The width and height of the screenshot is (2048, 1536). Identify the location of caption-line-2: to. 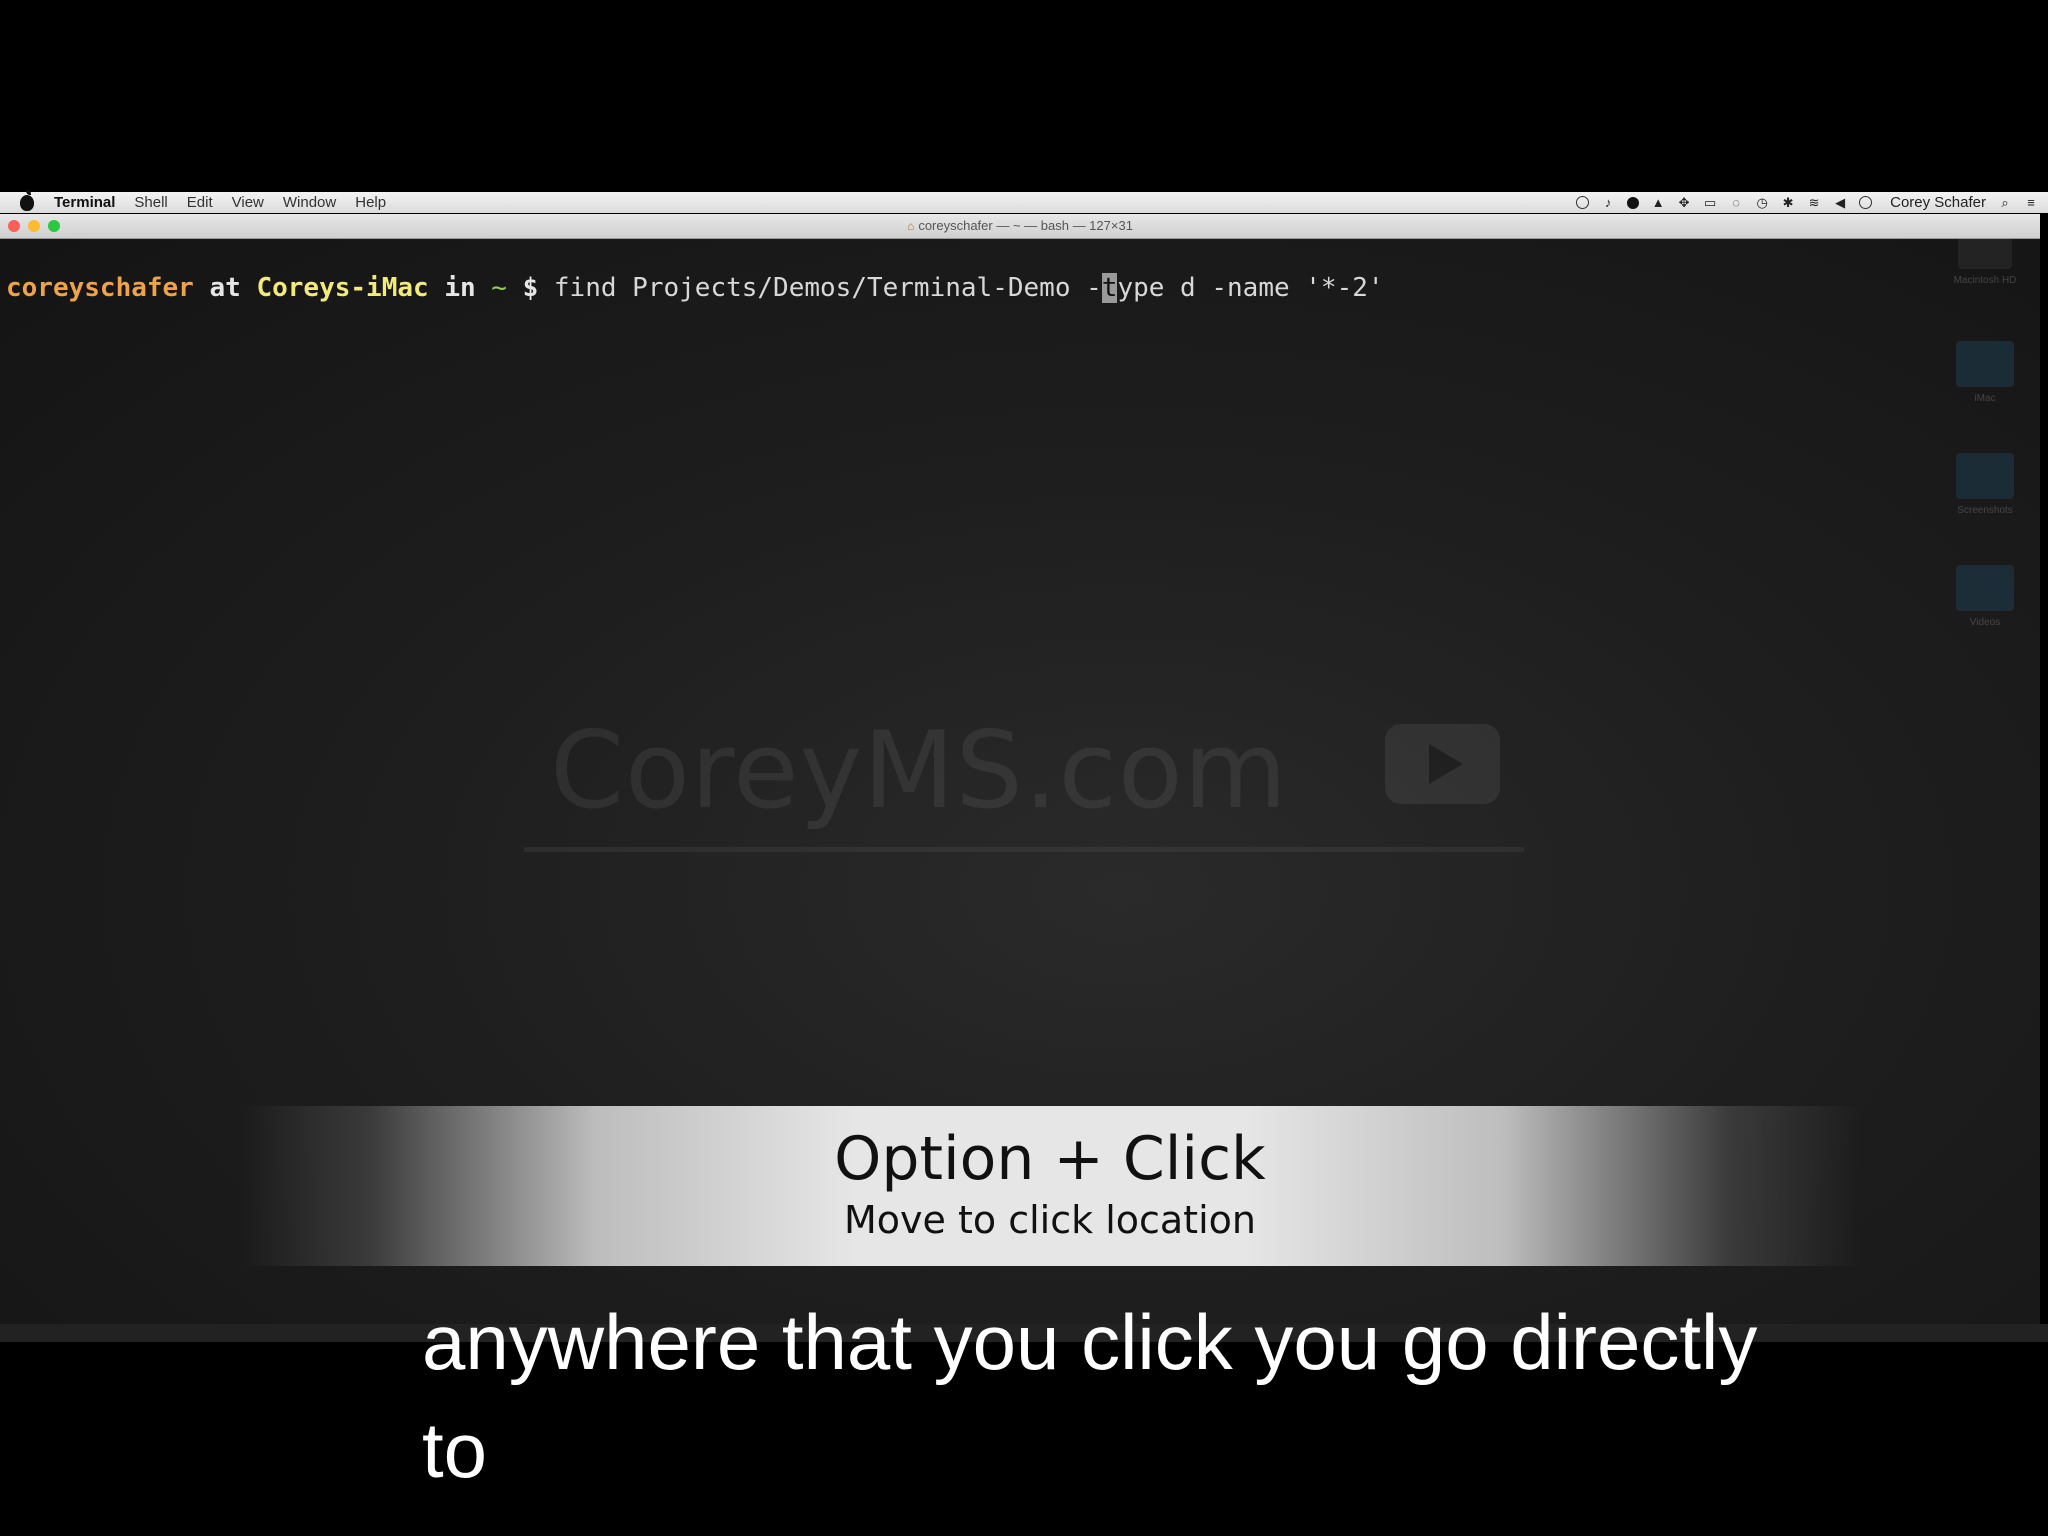
(455, 1450).